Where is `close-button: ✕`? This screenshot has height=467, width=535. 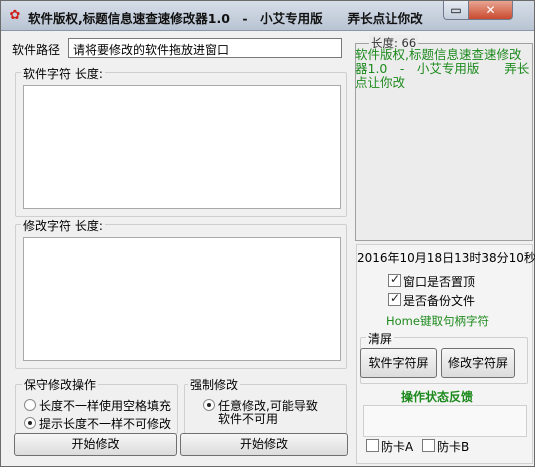
close-button: ✕ is located at coordinates (490, 10).